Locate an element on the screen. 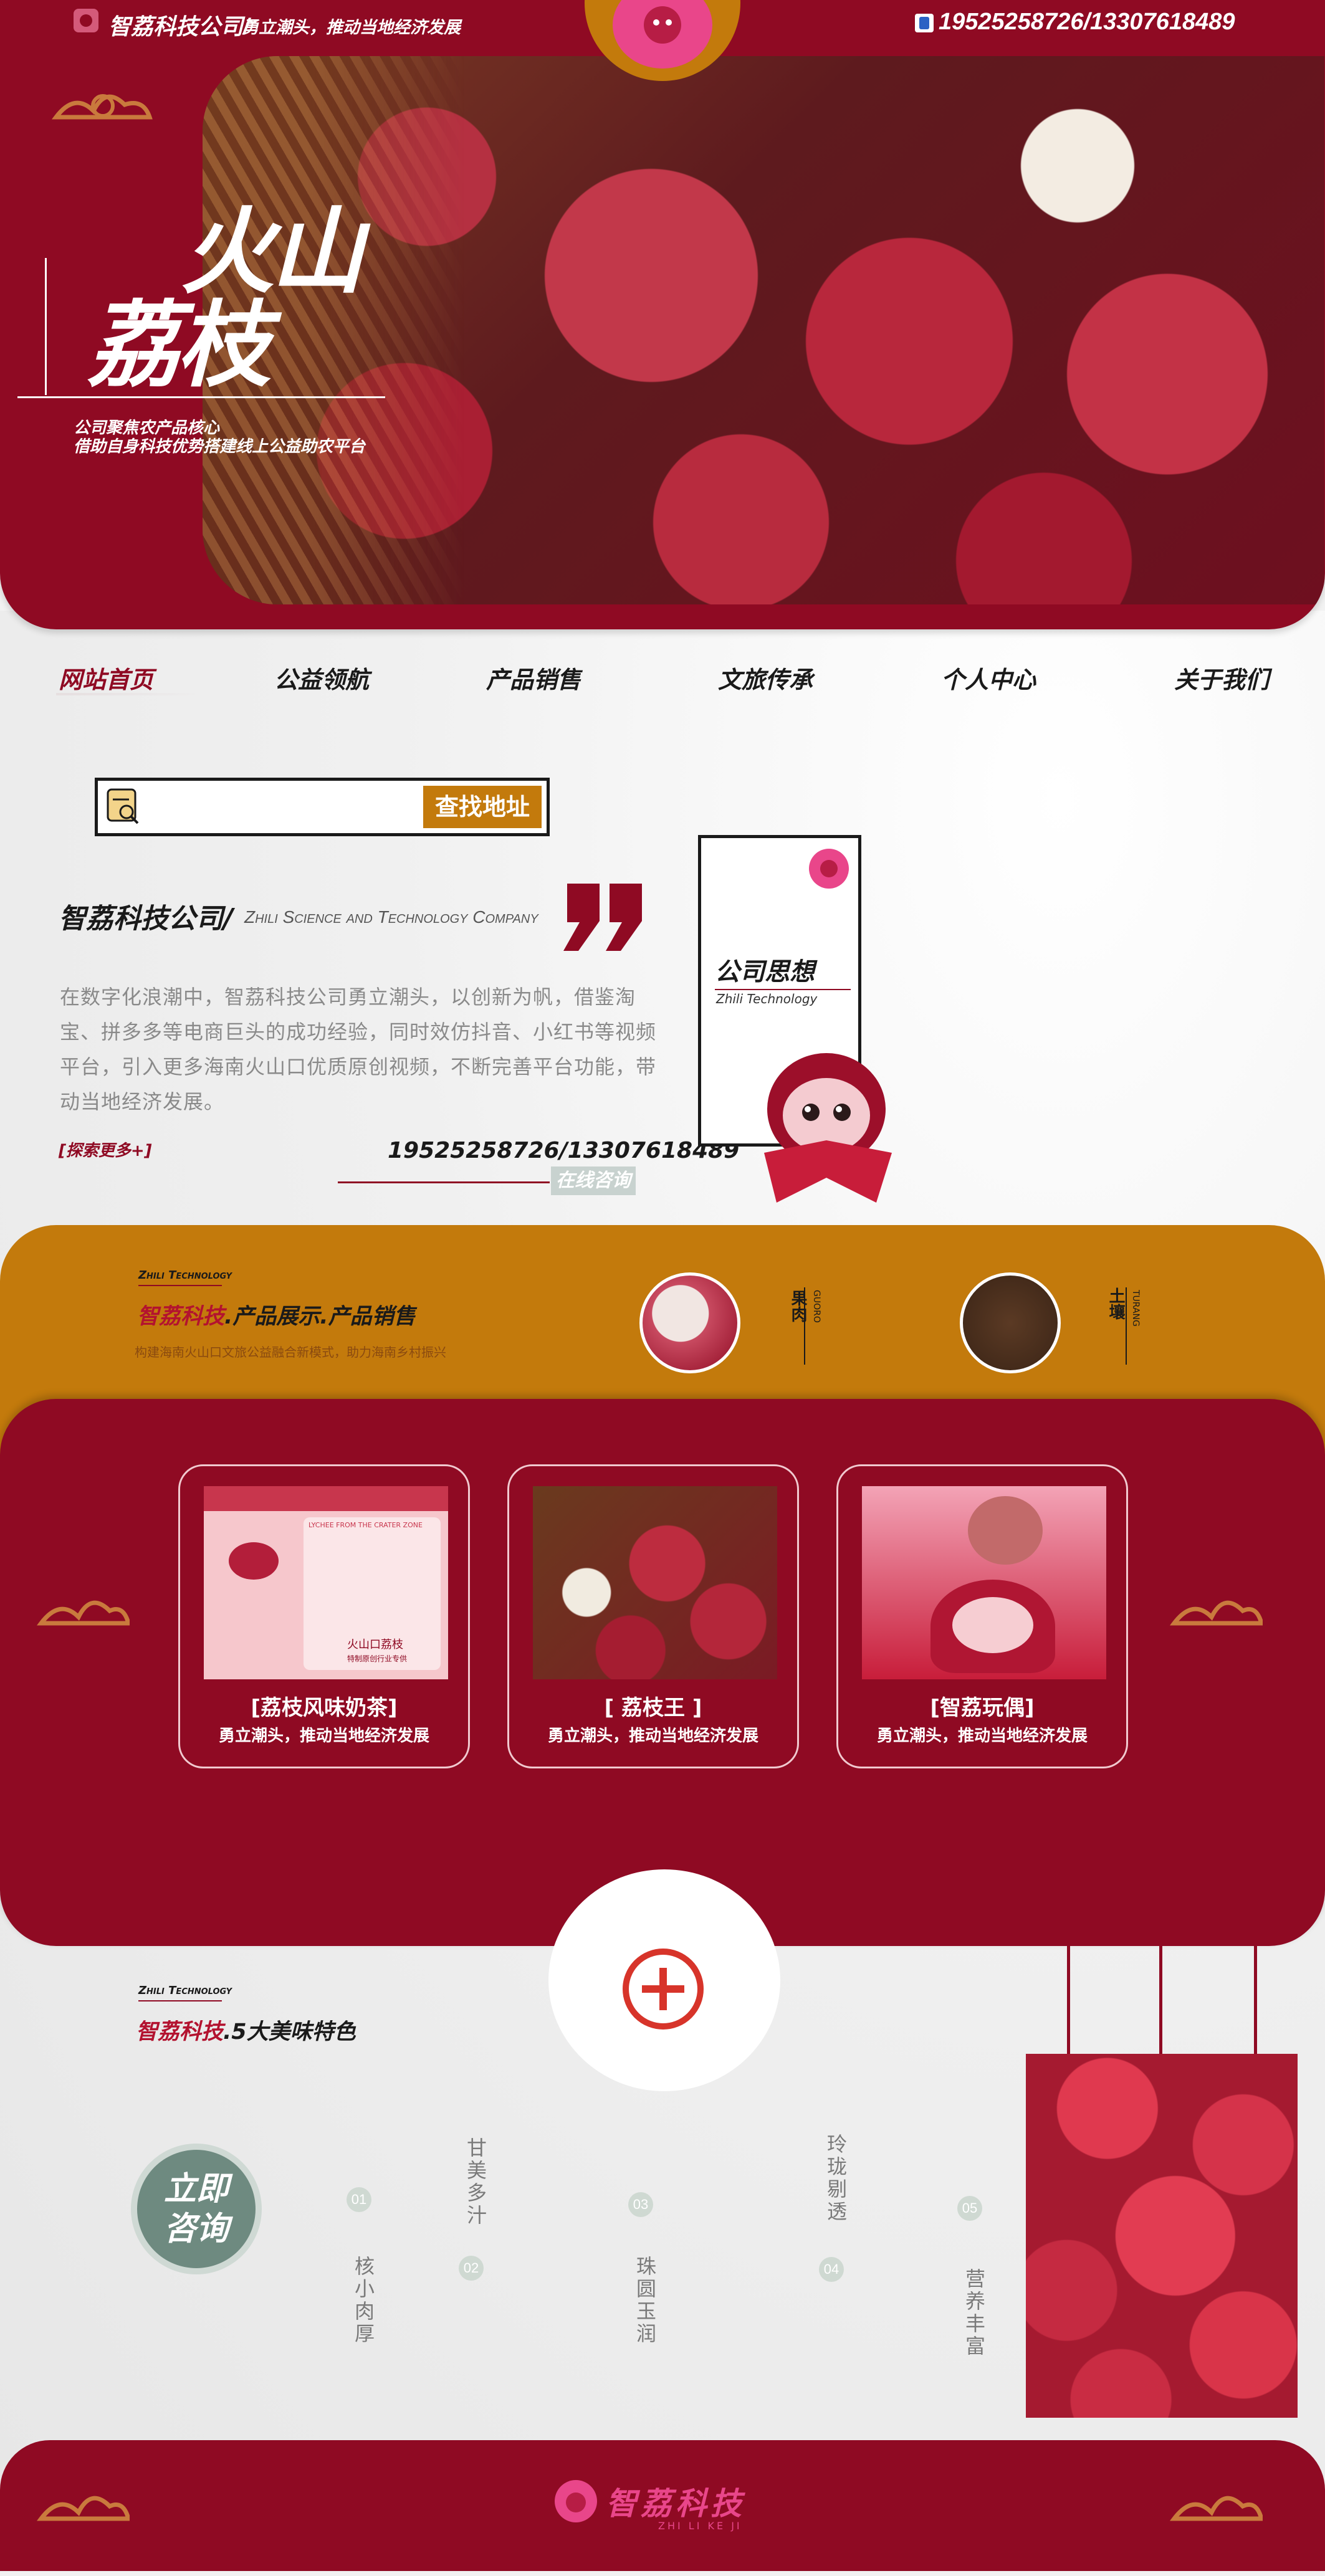 This screenshot has width=1325, height=2576. nav-active-indicator is located at coordinates (127, 694).